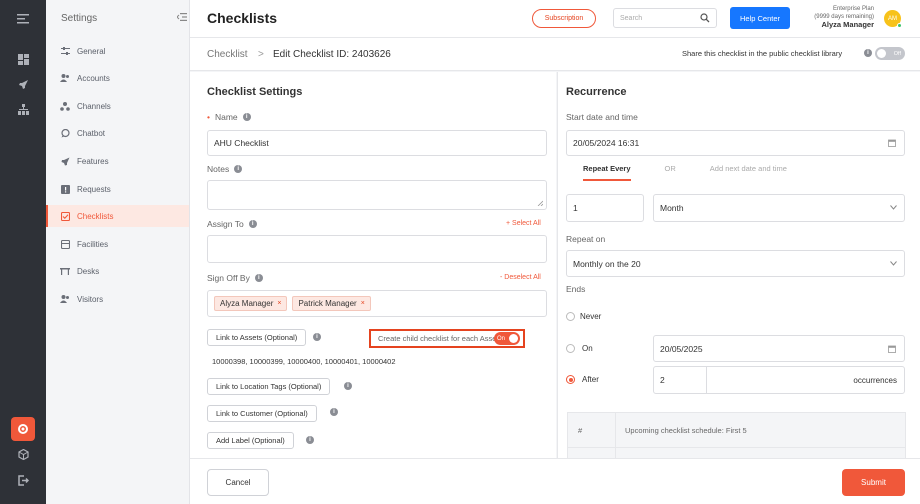 The image size is (920, 504). Describe the element at coordinates (182, 17) in the screenshot. I see `collapse-sidebar-icon` at that location.